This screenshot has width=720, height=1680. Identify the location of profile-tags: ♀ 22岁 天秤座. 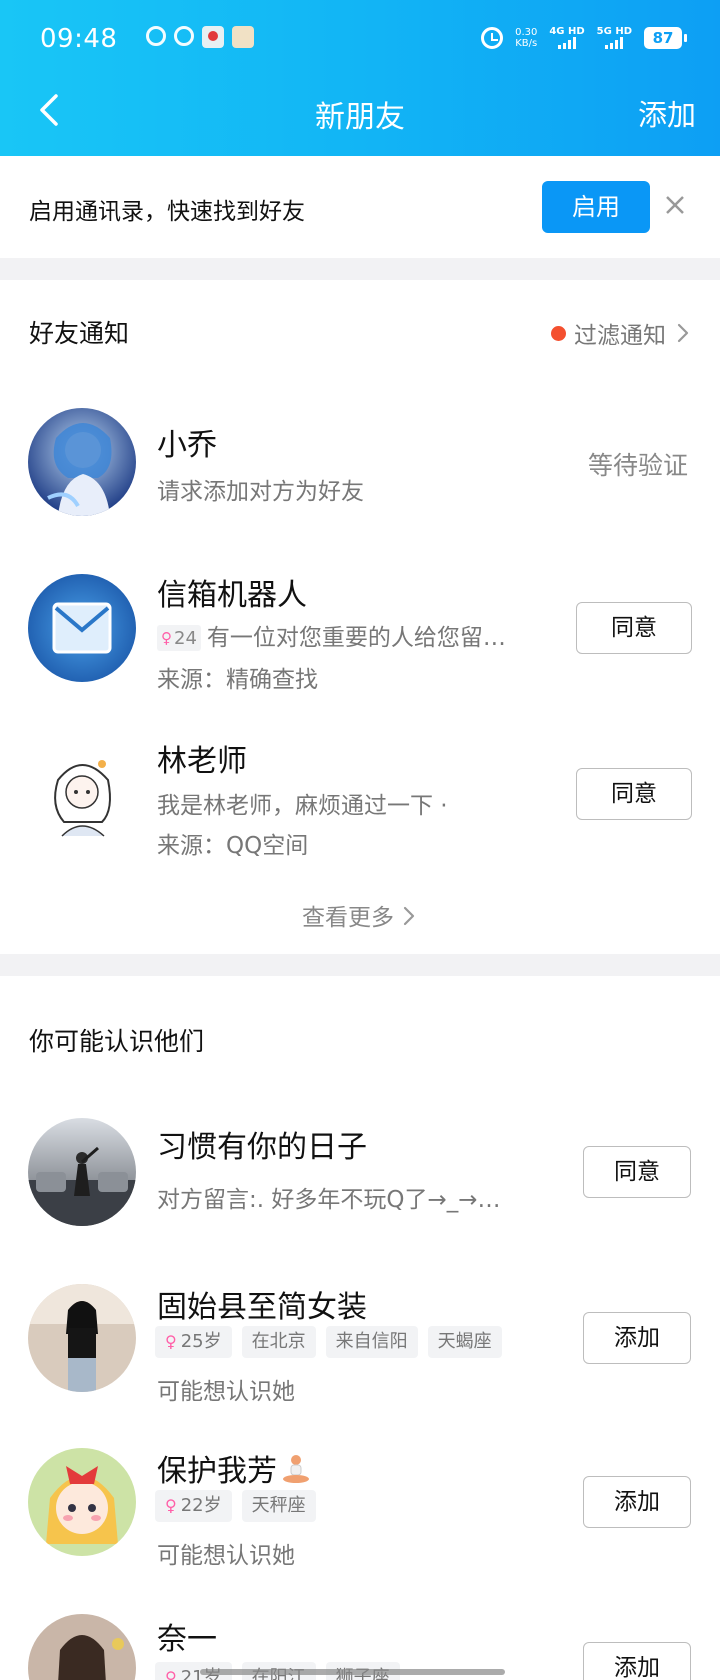
(235, 1506).